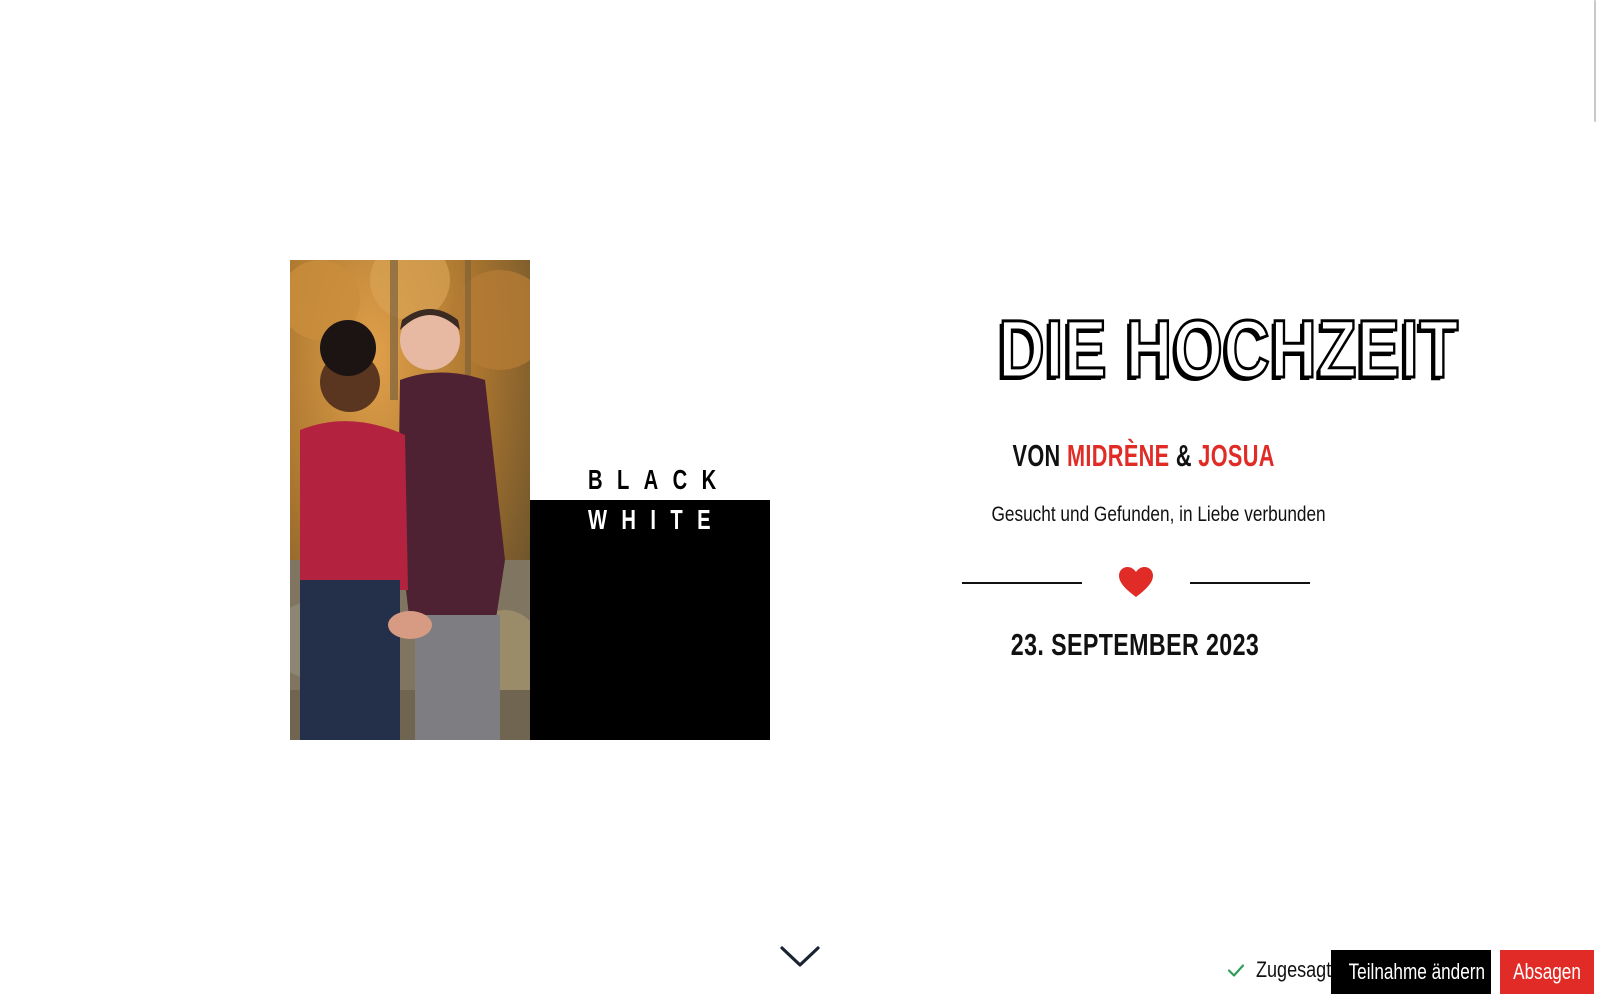 The image size is (1600, 1000). I want to click on page-title: DIE HOCHZEIT, so click(1228, 350).